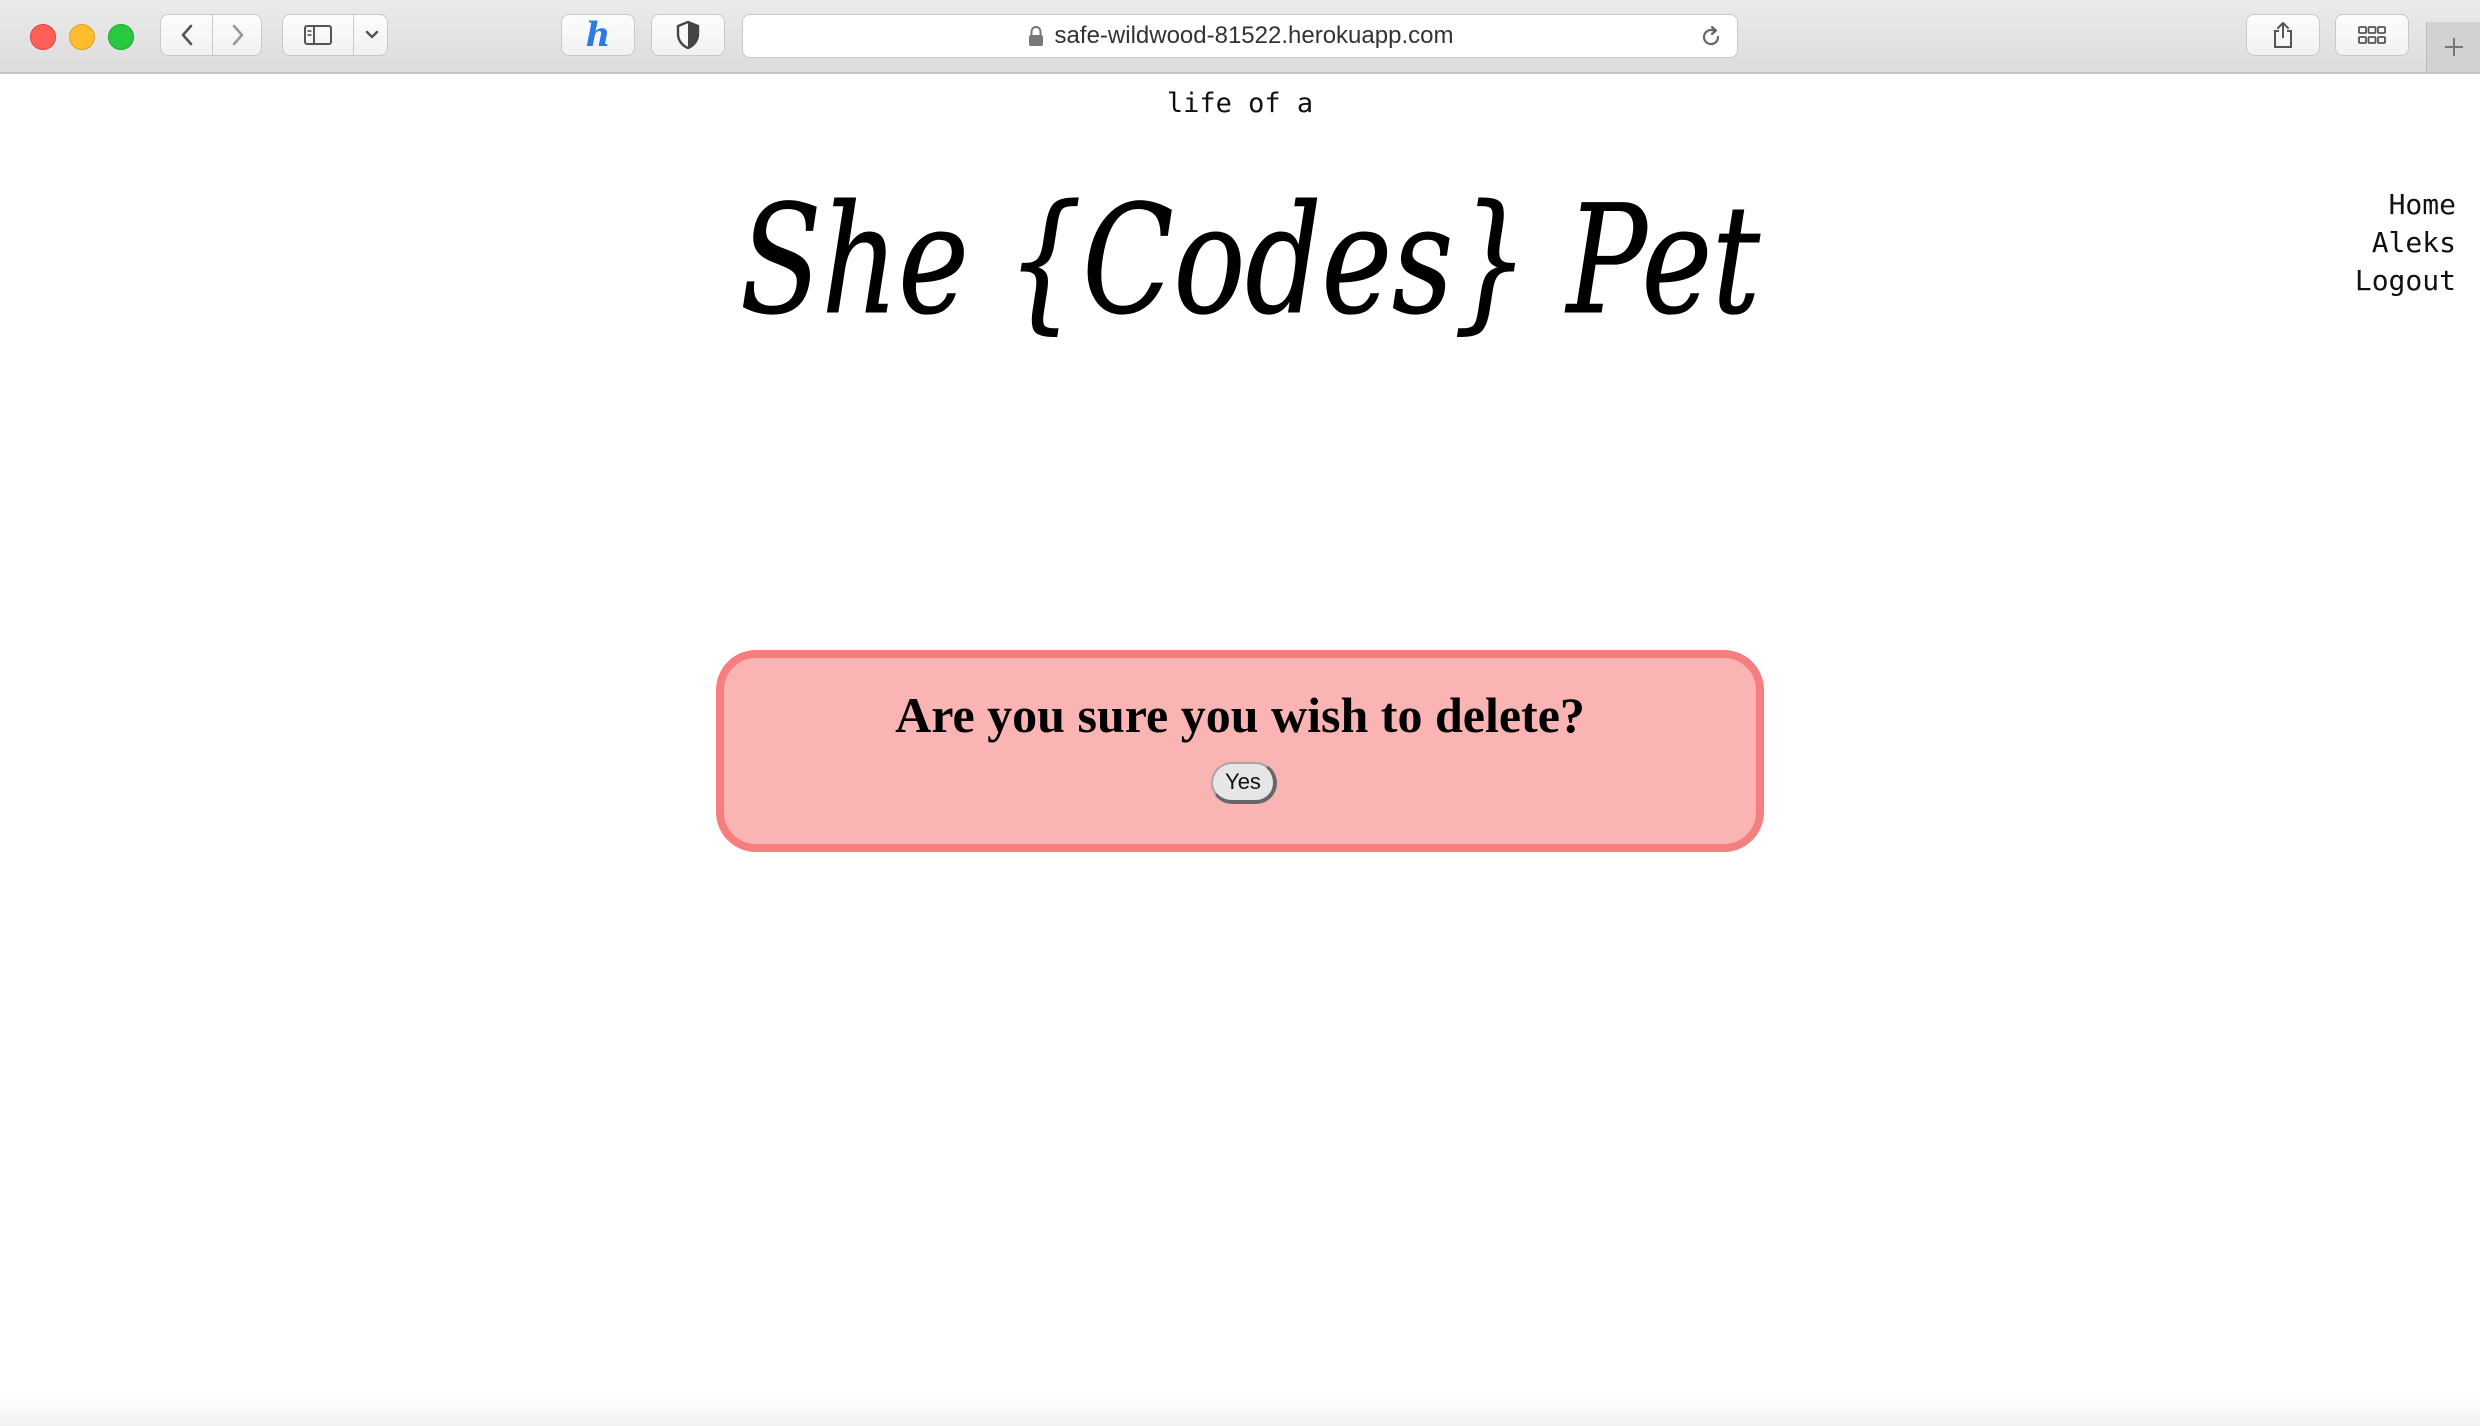 The height and width of the screenshot is (1426, 2480). I want to click on new-tab-button, so click(2453, 47).